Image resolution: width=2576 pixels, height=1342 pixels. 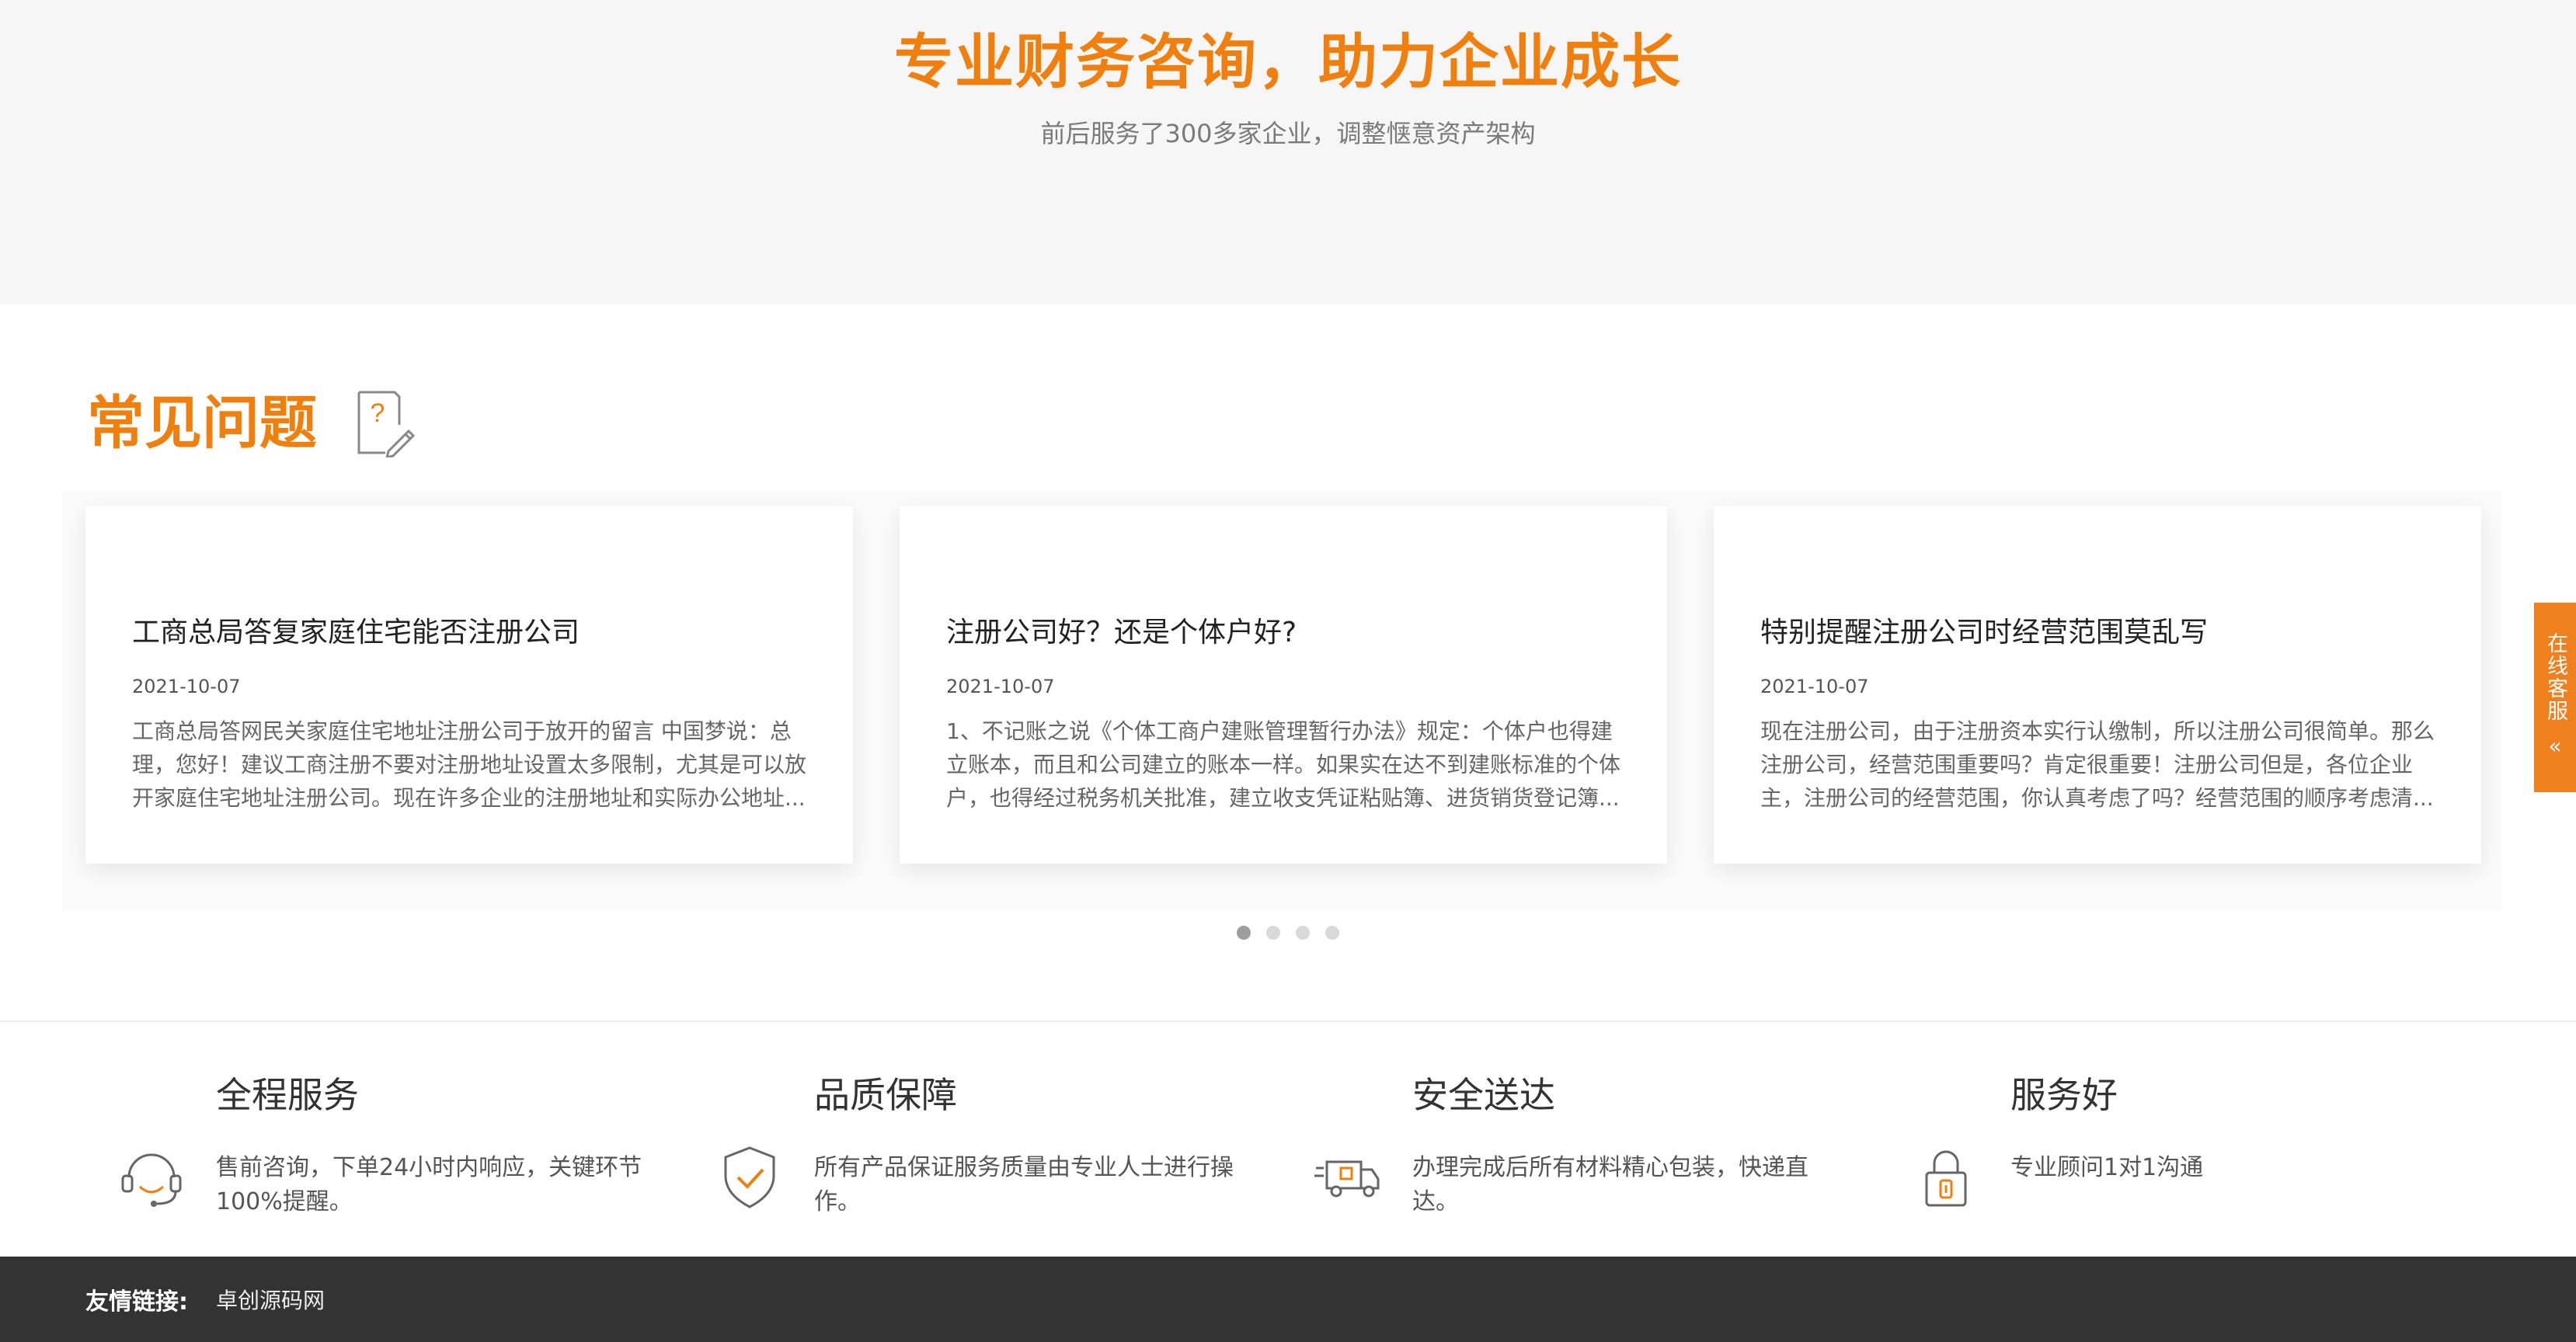 I want to click on question-note-icon: ?, so click(x=386, y=424).